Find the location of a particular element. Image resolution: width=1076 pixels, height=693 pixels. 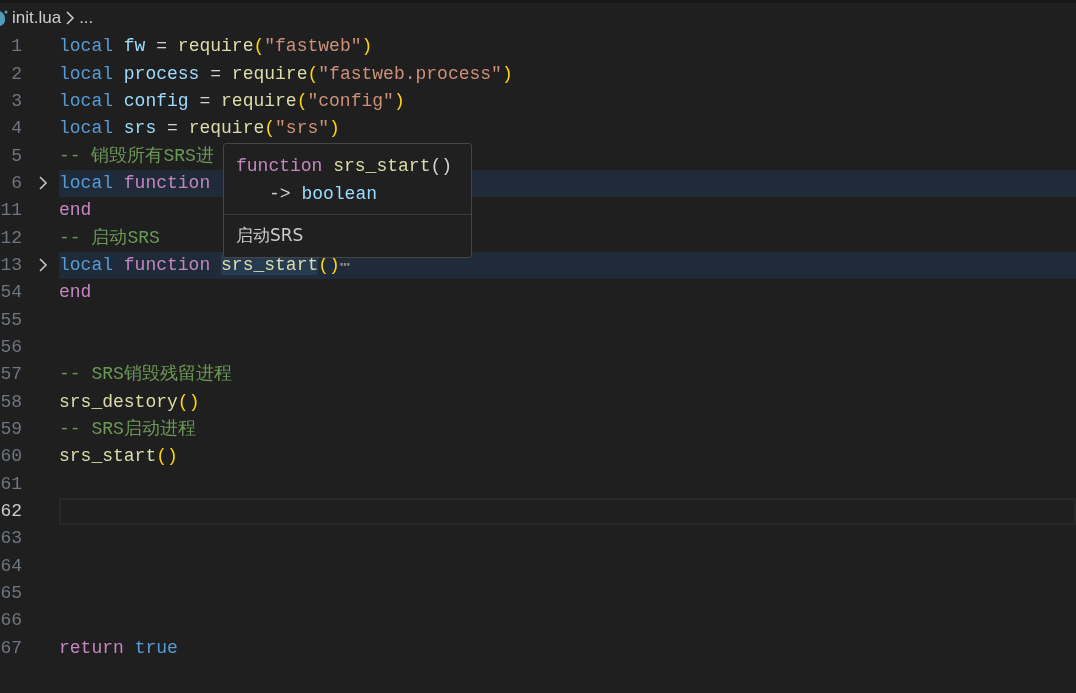

code-line: local config = require("config") is located at coordinates (232, 101).